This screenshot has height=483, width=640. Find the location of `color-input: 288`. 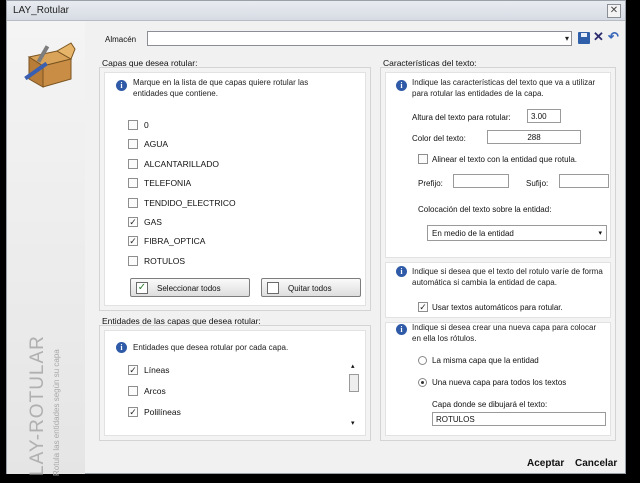

color-input: 288 is located at coordinates (534, 137).